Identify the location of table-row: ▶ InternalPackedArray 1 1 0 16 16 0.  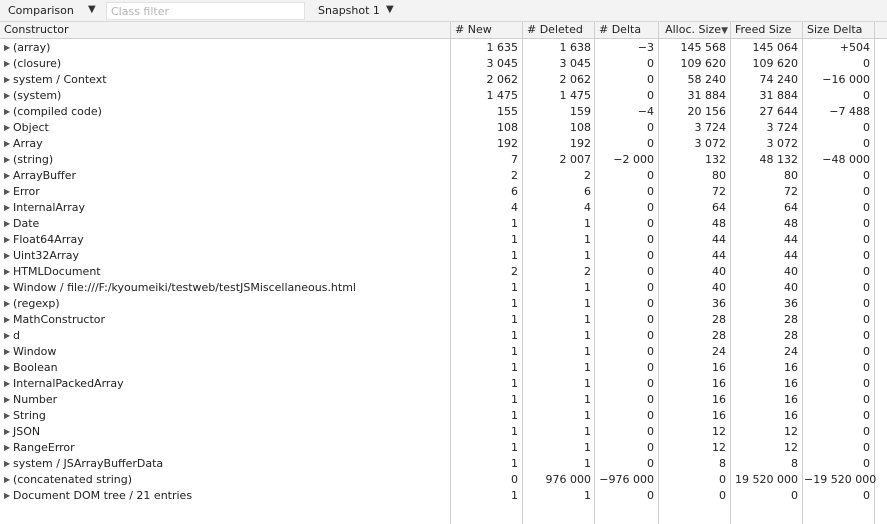
(443, 384).